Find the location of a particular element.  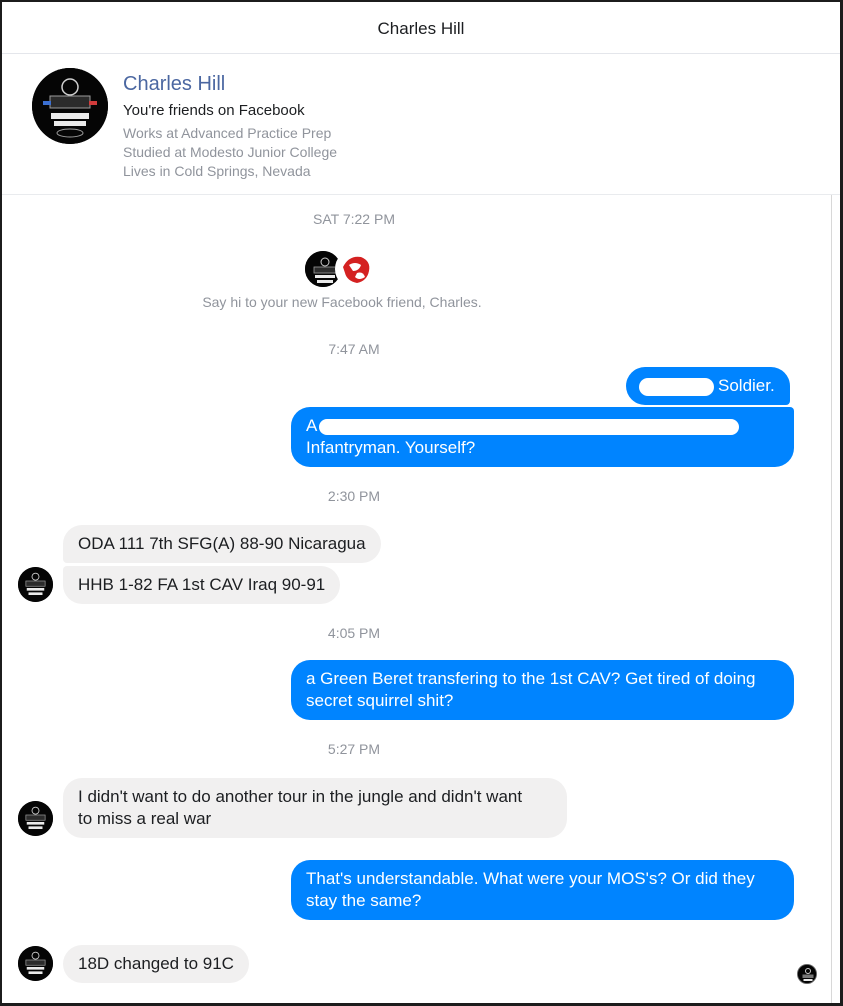

timestamp: 4:05 PM is located at coordinates (354, 633).